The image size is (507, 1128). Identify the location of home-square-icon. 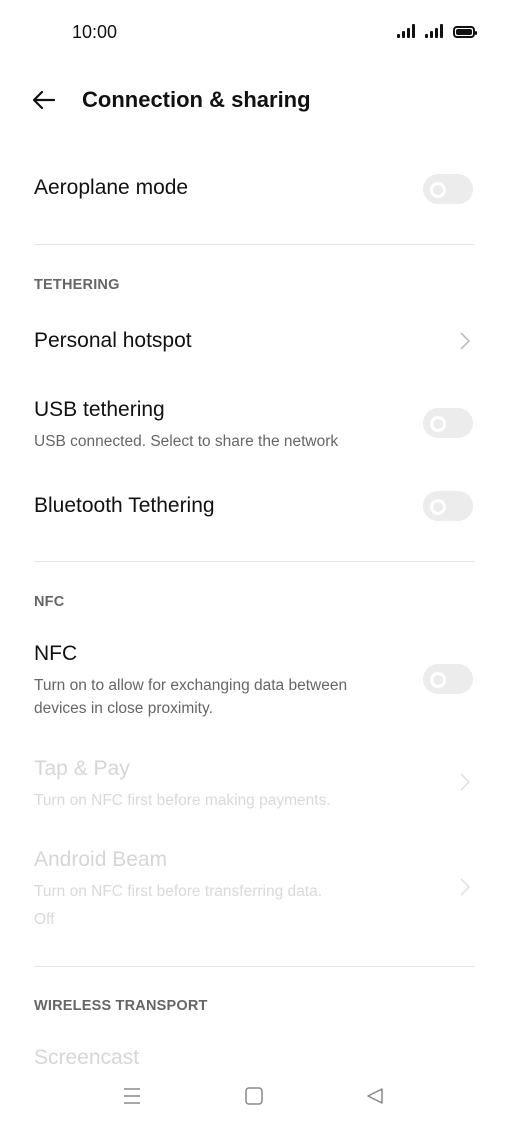
(254, 1096).